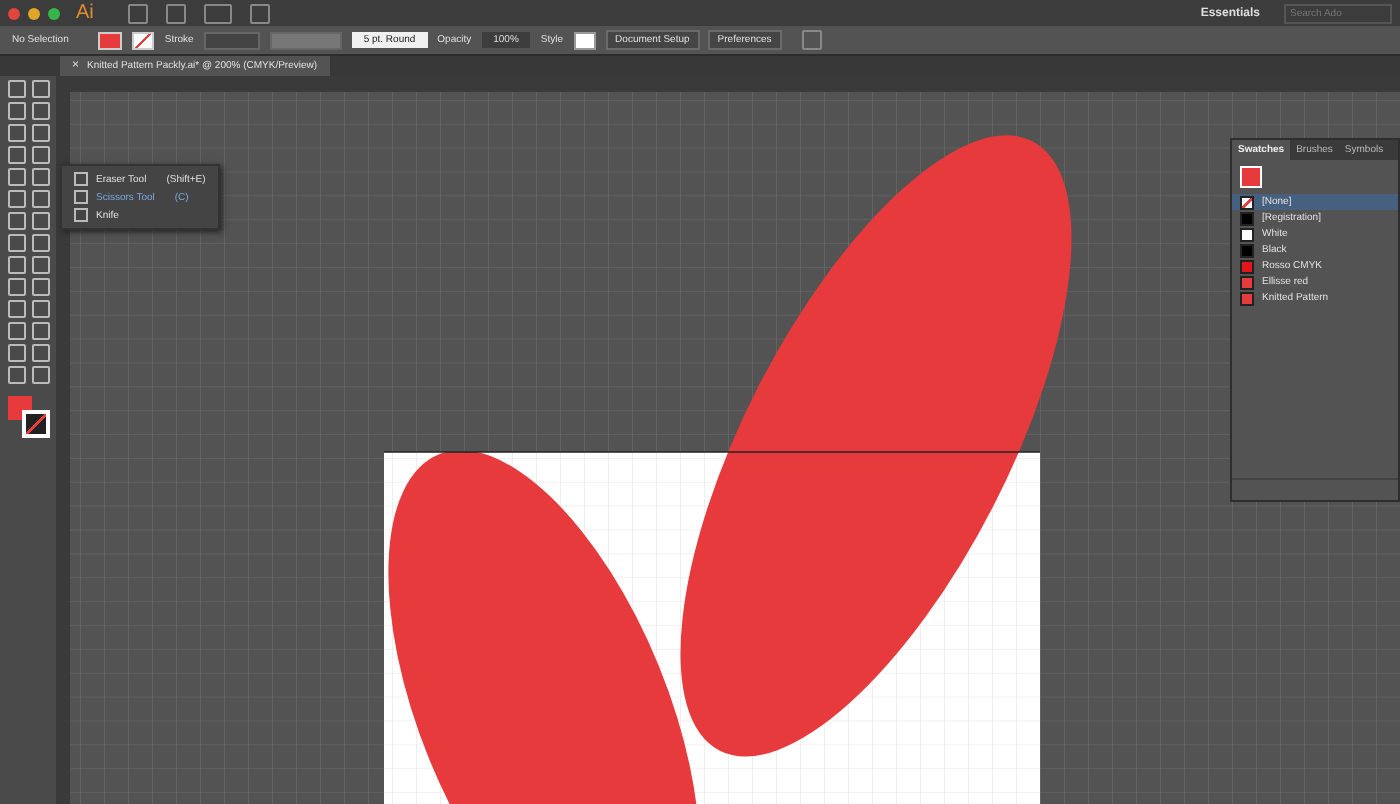 The height and width of the screenshot is (804, 1400). Describe the element at coordinates (28, 416) in the screenshot. I see `fill-stroke-icon` at that location.